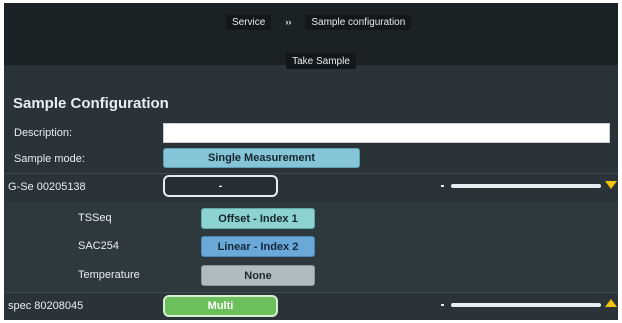 The height and width of the screenshot is (323, 622). I want to click on param-temperature-button: None, so click(258, 275).